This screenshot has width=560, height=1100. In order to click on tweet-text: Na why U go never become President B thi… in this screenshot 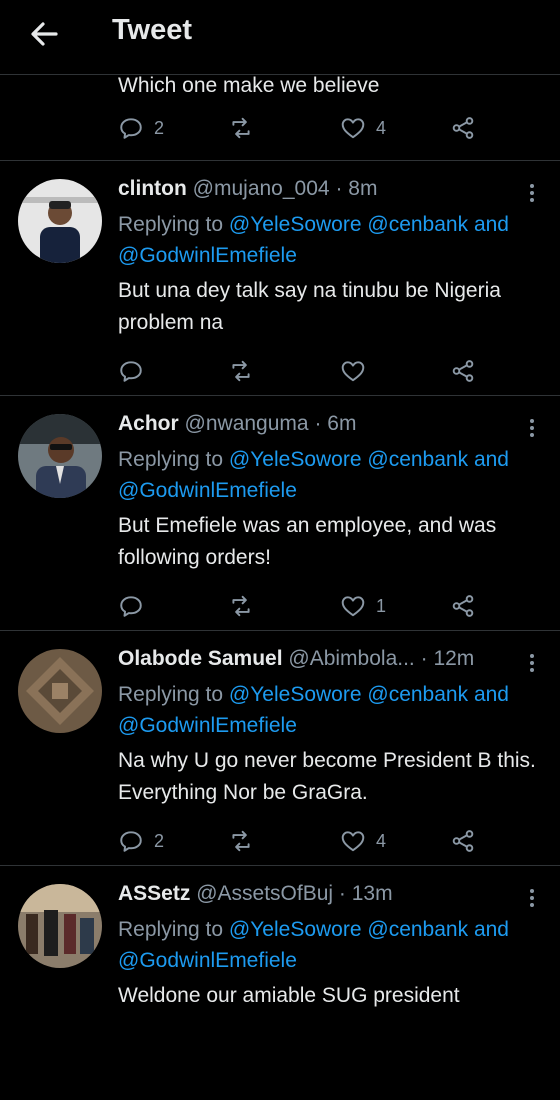, I will do `click(327, 776)`.